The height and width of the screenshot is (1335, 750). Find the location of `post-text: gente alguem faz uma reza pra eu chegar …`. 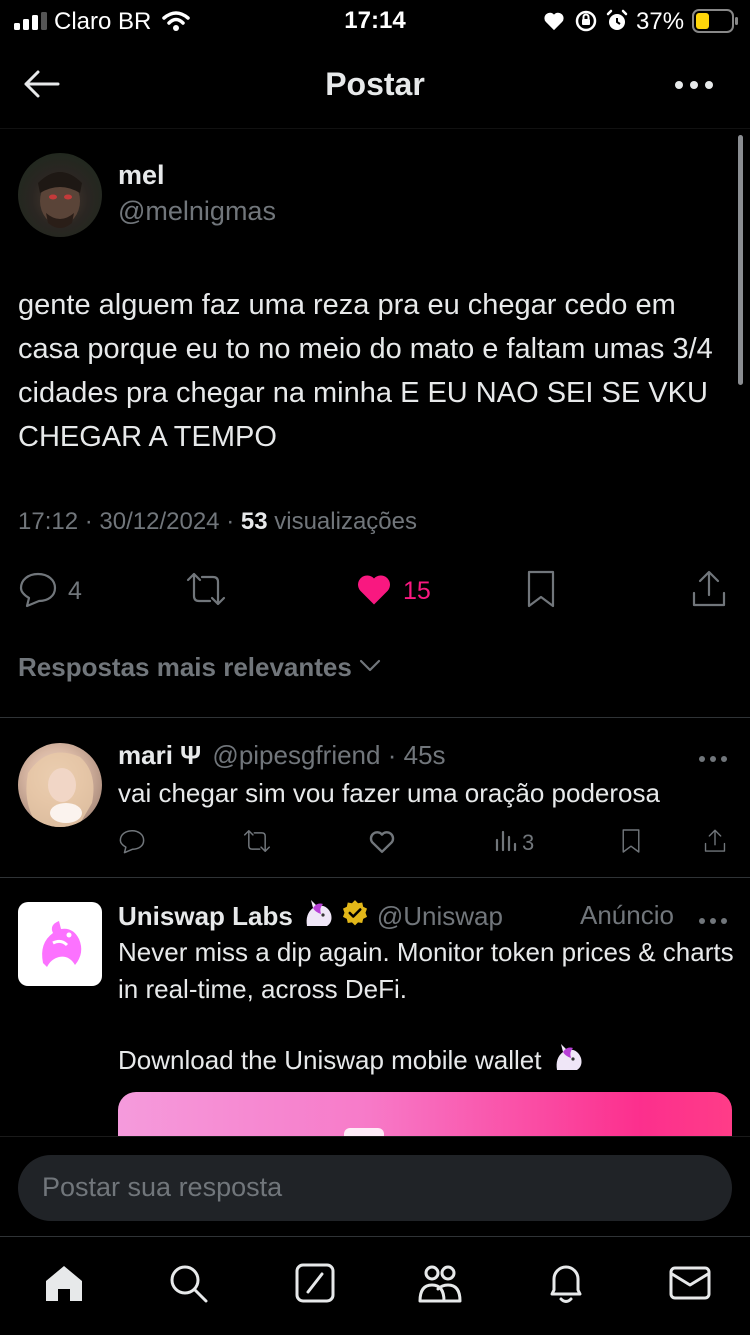

post-text: gente alguem faz uma reza pra eu chegar … is located at coordinates (365, 371).